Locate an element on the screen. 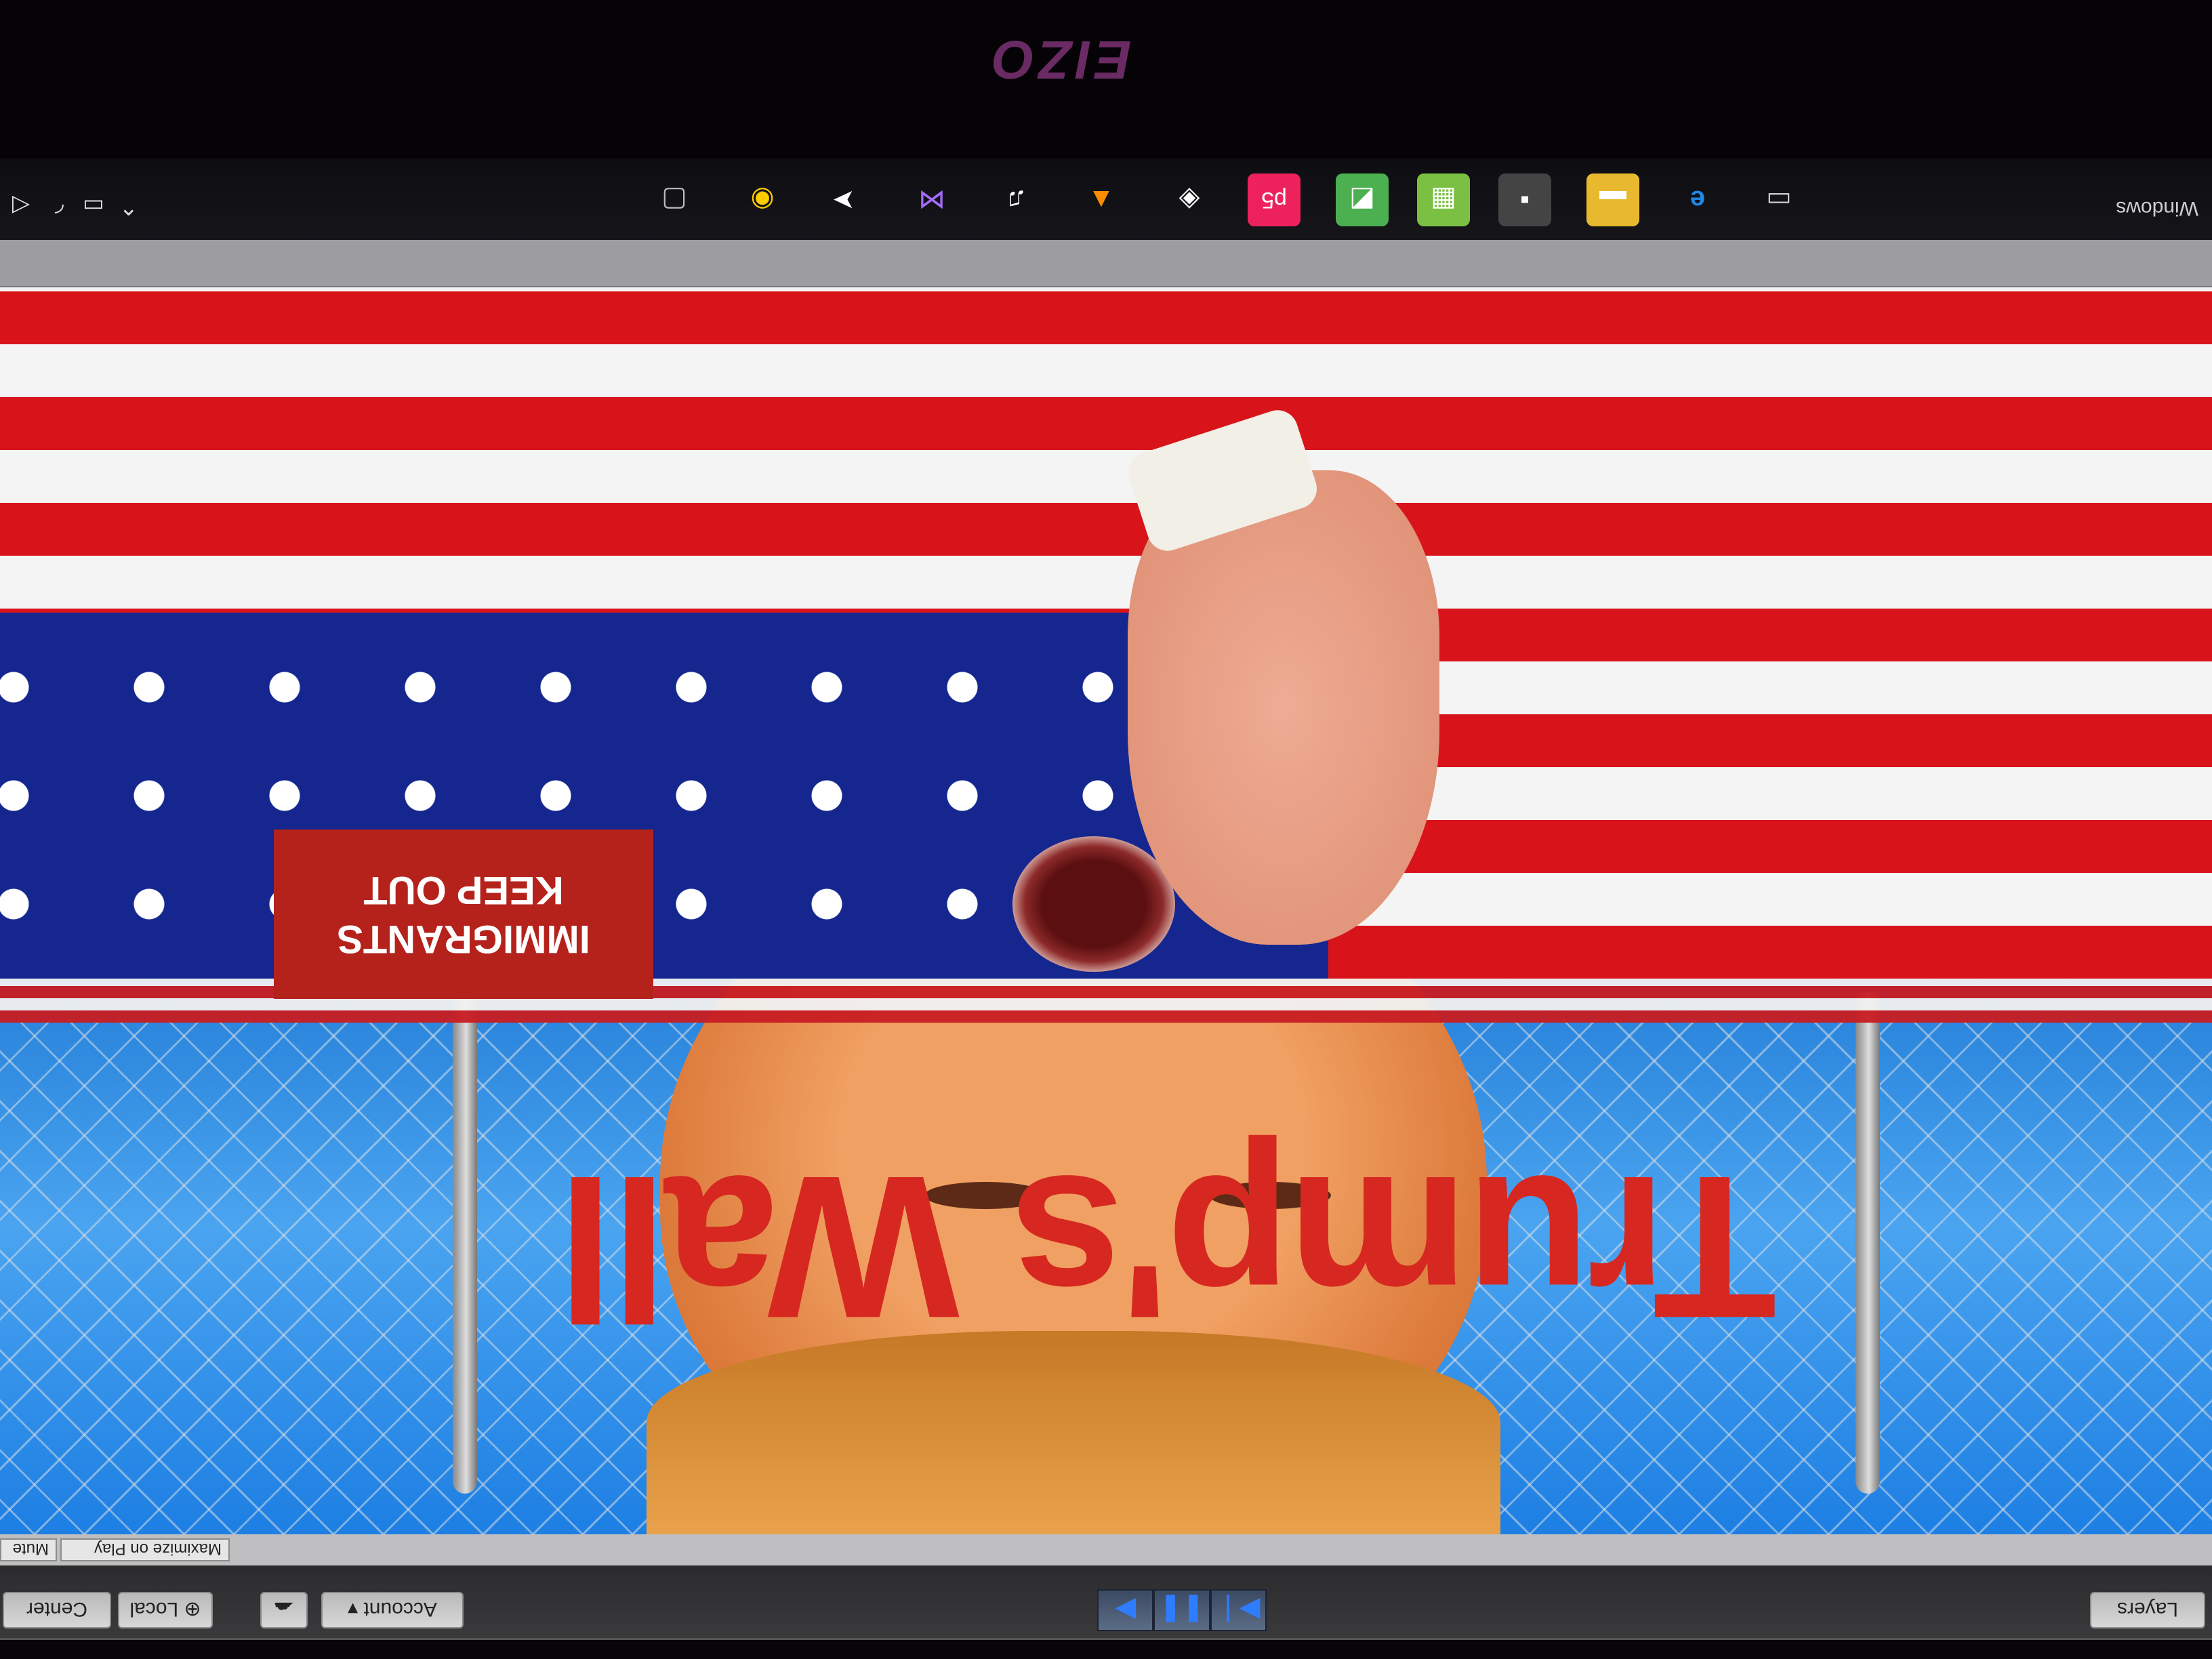  edge-icon: e is located at coordinates (1697, 199).